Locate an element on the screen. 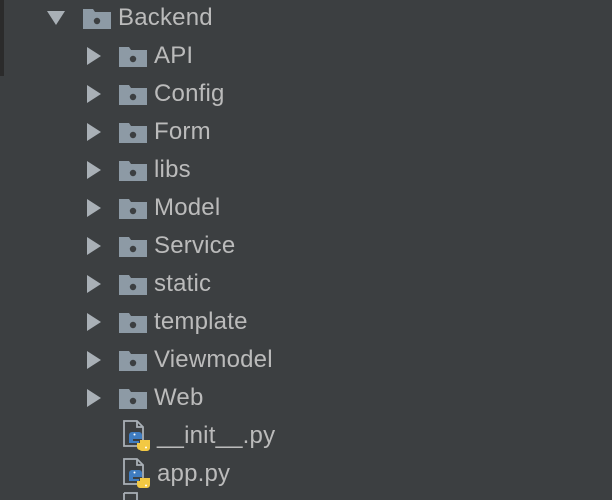 This screenshot has width=612, height=500. tree-node-init-py: __init__.py is located at coordinates (198, 436).